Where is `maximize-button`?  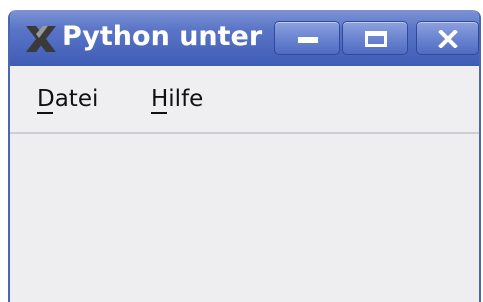 maximize-button is located at coordinates (375, 38).